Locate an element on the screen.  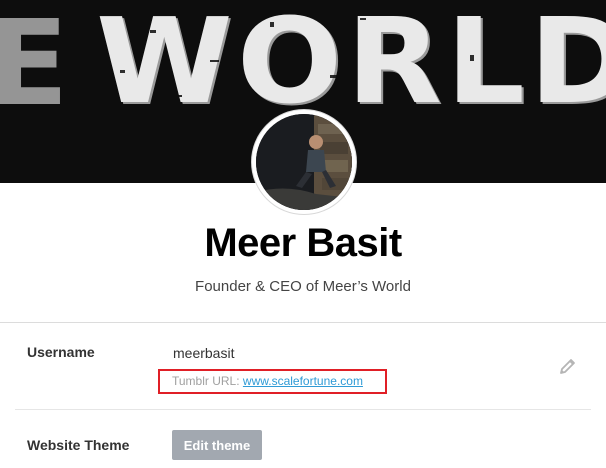
section-divider is located at coordinates (303, 322).